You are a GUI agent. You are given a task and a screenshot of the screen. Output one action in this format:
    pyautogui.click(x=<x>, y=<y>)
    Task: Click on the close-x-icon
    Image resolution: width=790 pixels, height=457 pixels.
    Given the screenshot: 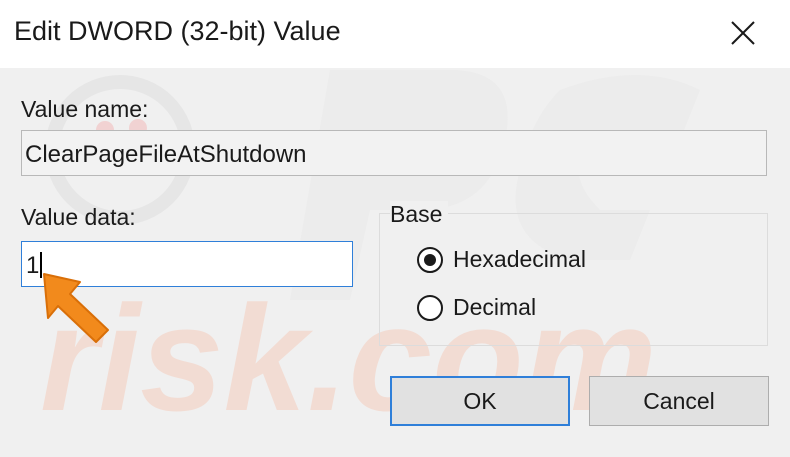 What is the action you would take?
    pyautogui.click(x=743, y=33)
    